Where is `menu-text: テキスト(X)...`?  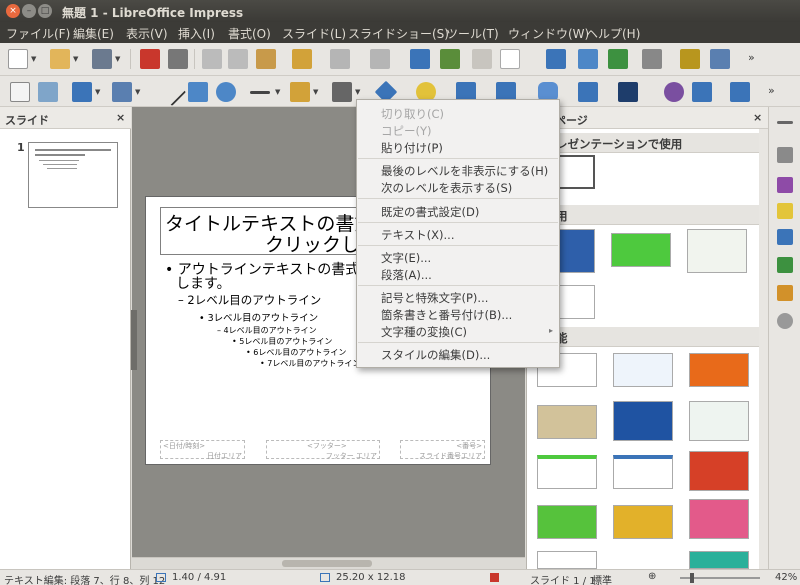
menu-text: テキスト(X)... is located at coordinates (417, 235).